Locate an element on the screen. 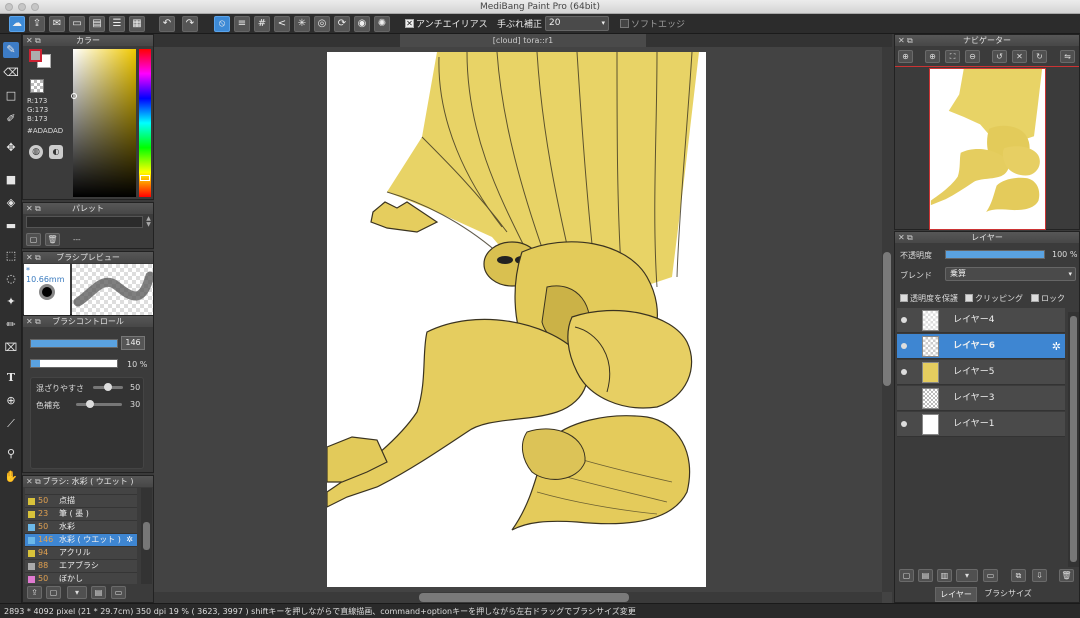  brush-settings-icon: ▤ is located at coordinates (98, 592).